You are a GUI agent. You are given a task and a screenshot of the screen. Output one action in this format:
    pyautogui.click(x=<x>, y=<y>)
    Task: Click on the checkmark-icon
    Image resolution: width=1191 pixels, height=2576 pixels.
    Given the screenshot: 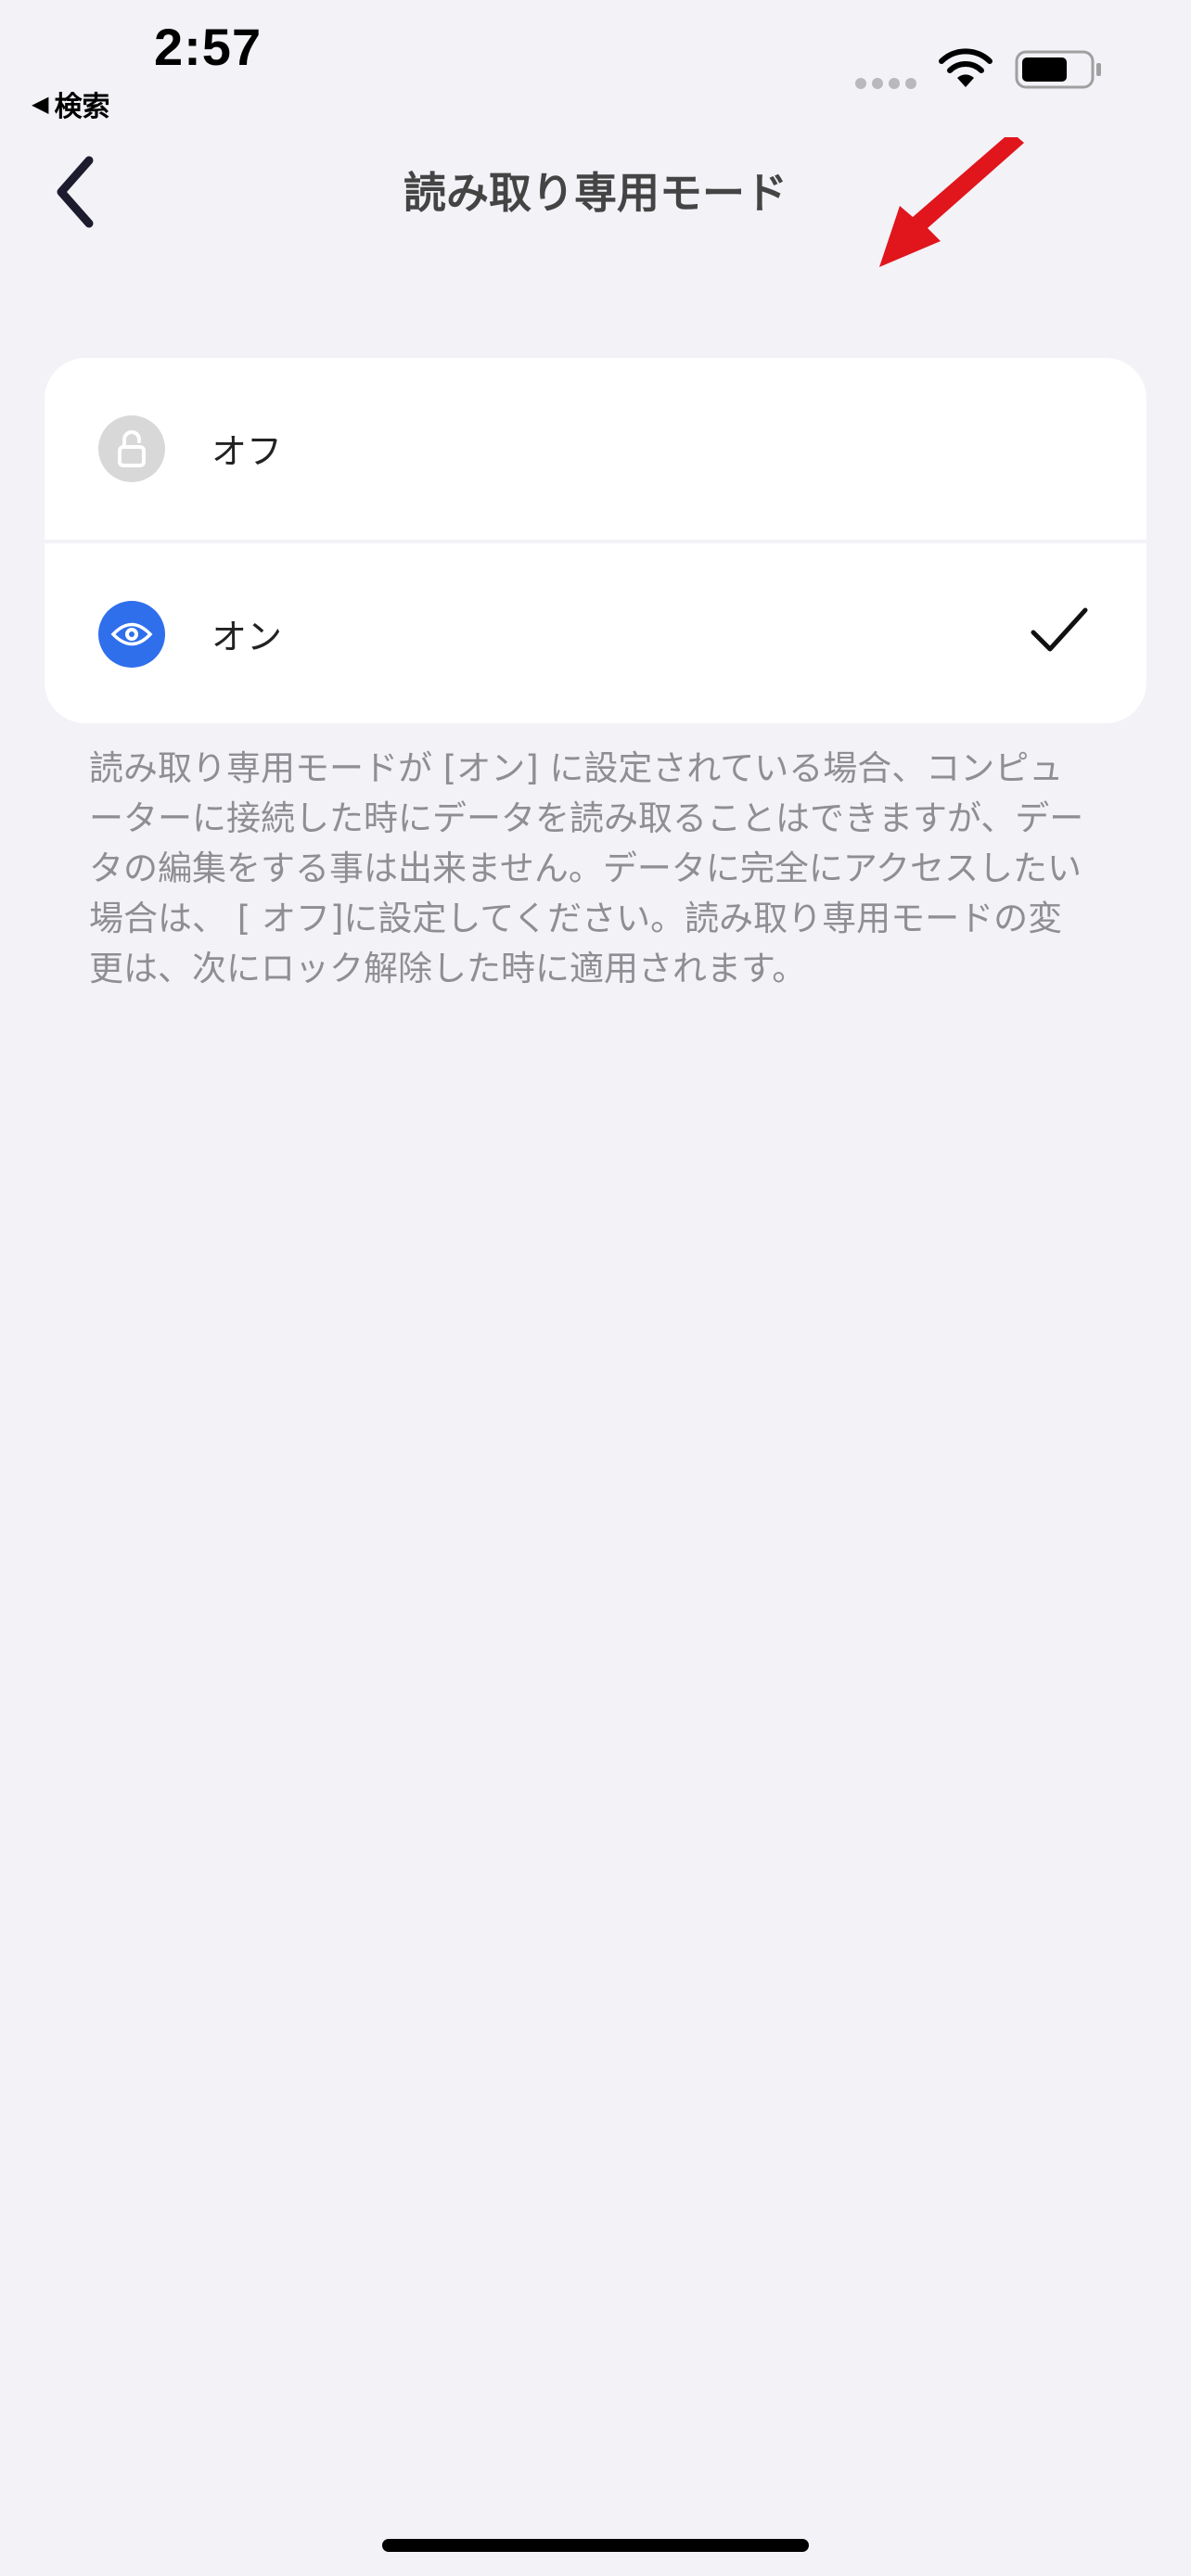 What is the action you would take?
    pyautogui.click(x=1059, y=629)
    